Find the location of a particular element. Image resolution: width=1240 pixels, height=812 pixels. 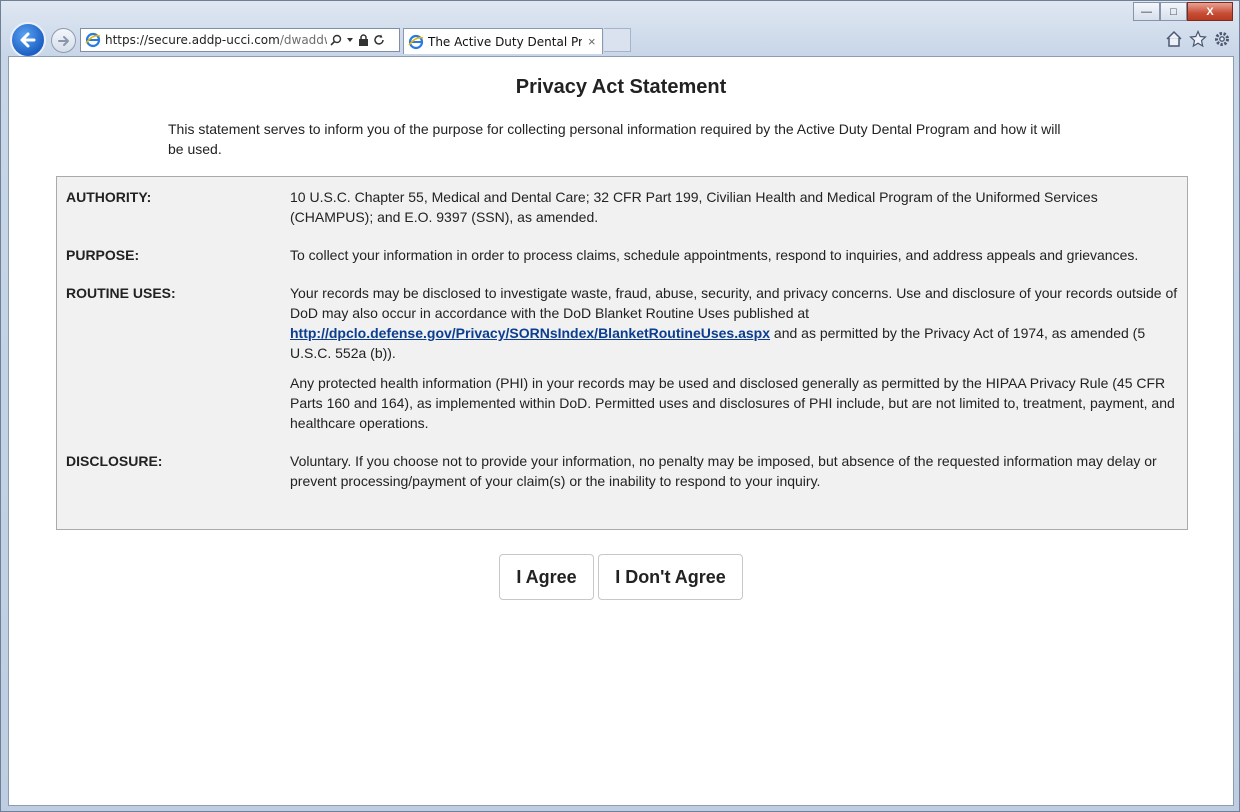

url-host: https://secure.addp-ucci.com is located at coordinates (192, 40).